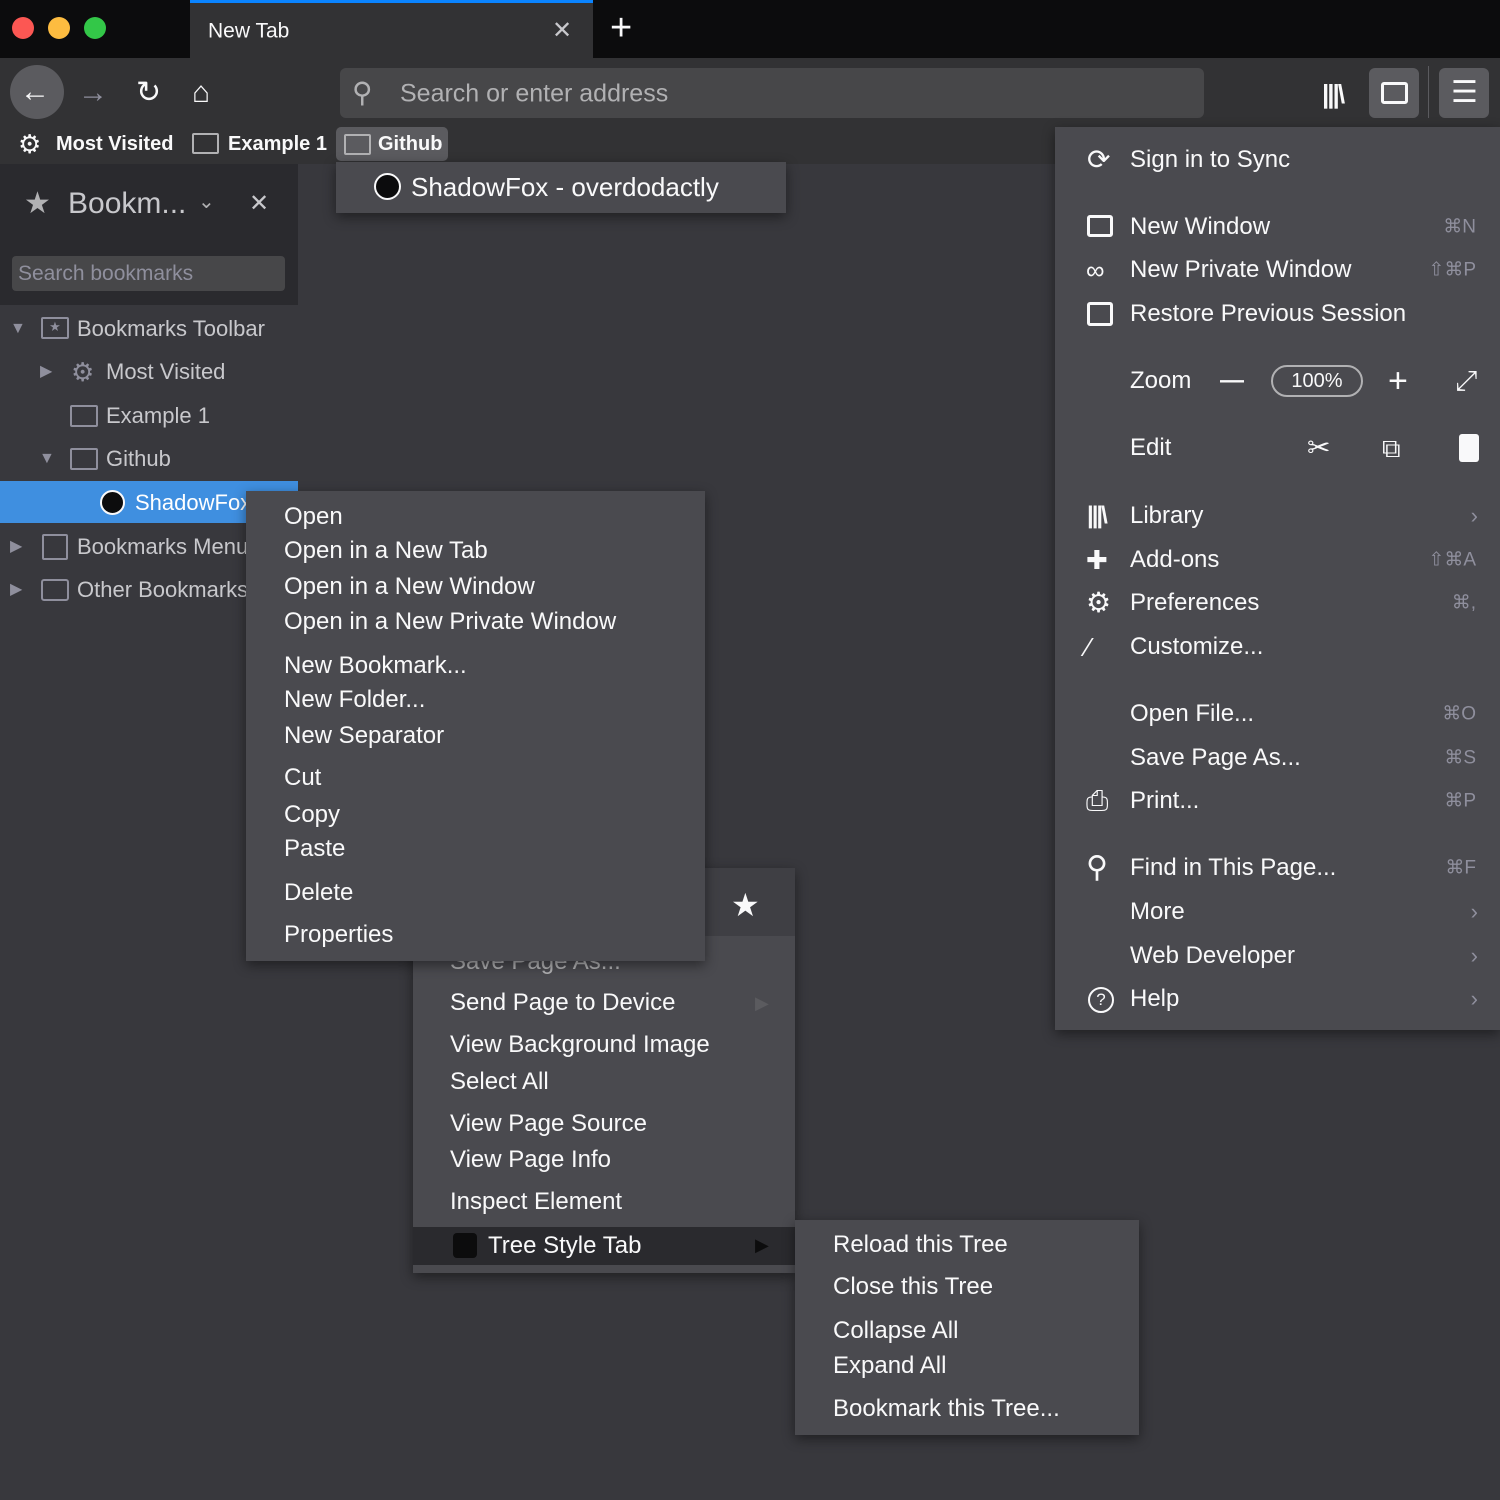 The height and width of the screenshot is (1500, 1500). I want to click on forward-button: →, so click(93, 93).